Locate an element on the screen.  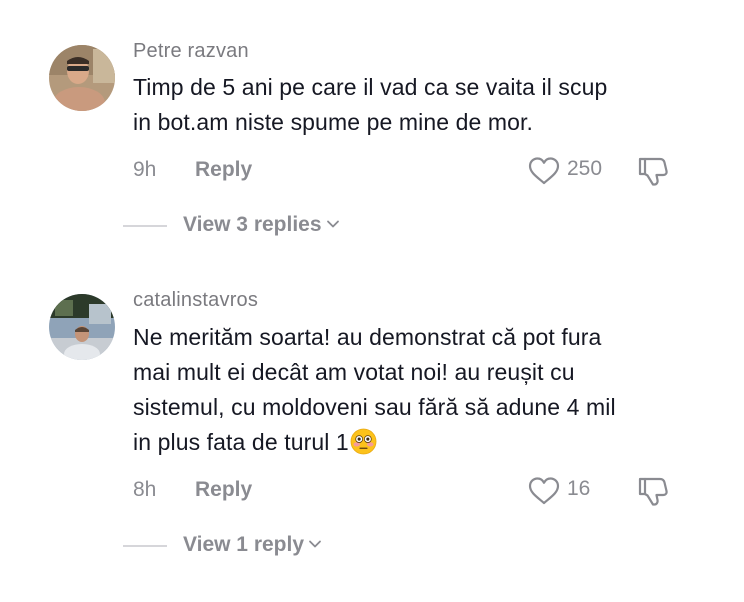
comment-text-segment: in plus fata de turul 1 is located at coordinates (241, 442).